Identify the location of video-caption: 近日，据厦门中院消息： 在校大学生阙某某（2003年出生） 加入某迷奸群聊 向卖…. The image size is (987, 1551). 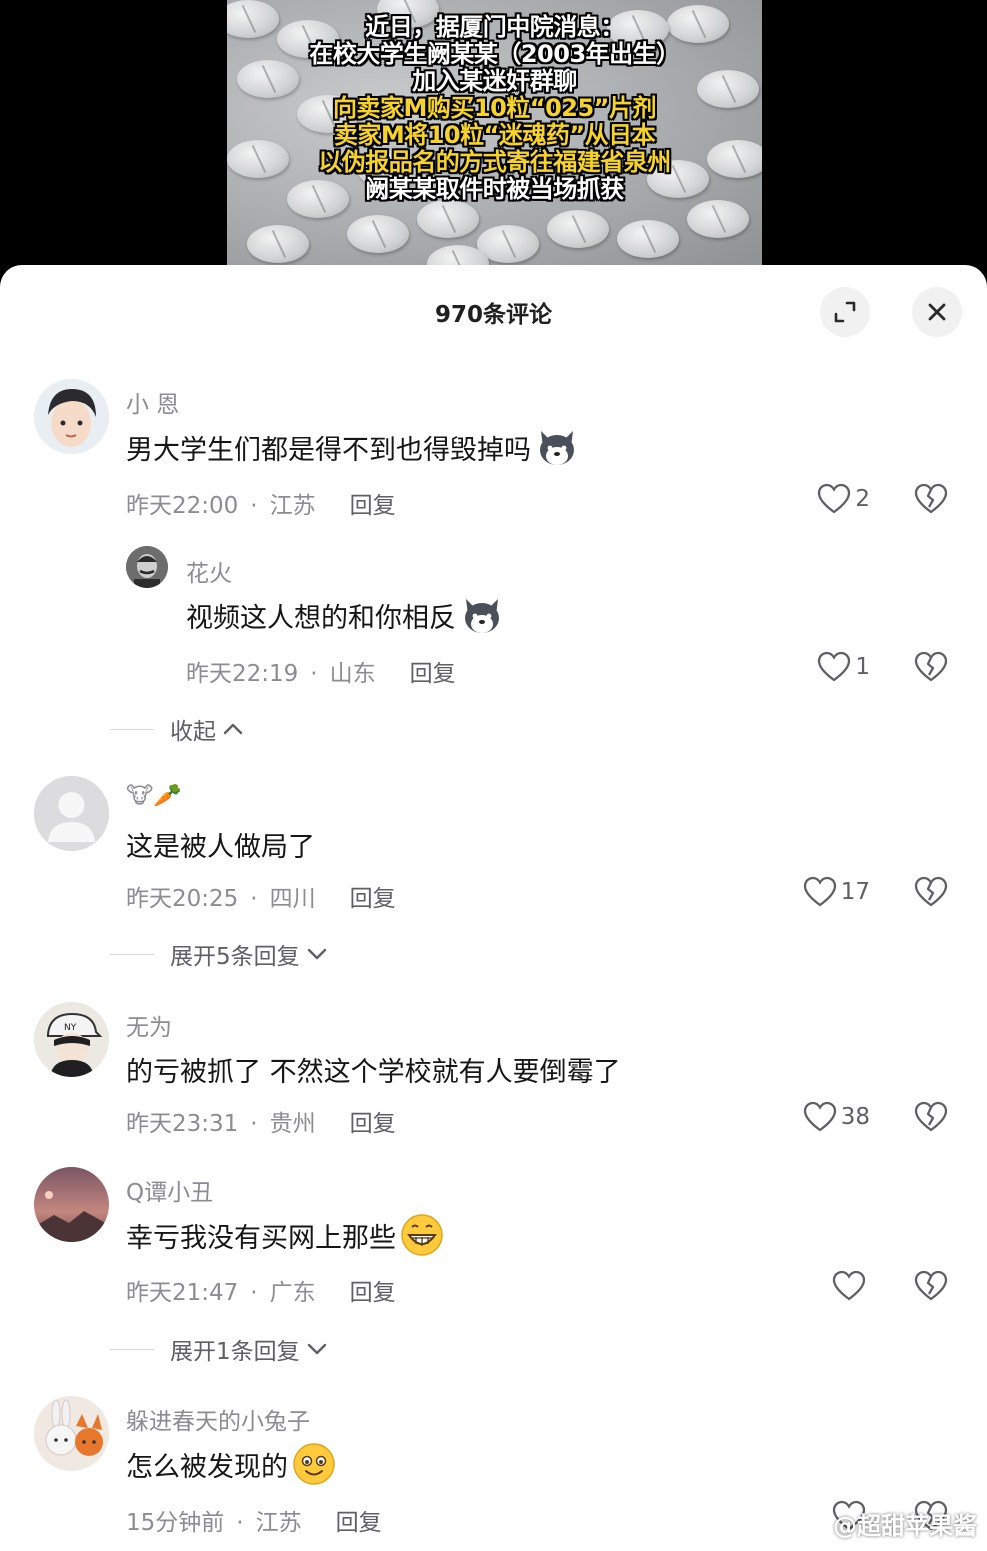
(494, 108).